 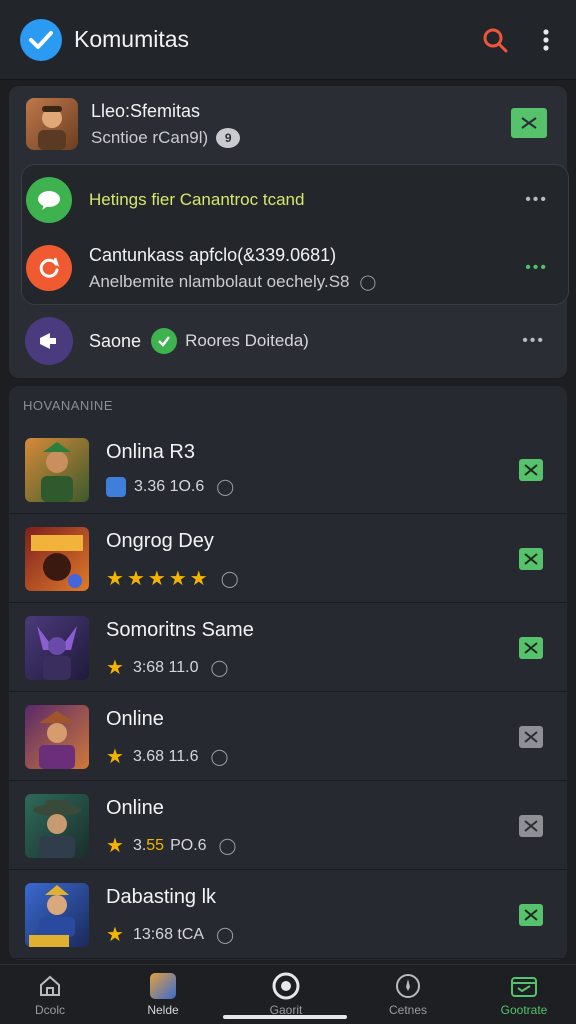 I want to click on list-item: Online ★ 3.68 11.6 ◯, so click(x=288, y=736).